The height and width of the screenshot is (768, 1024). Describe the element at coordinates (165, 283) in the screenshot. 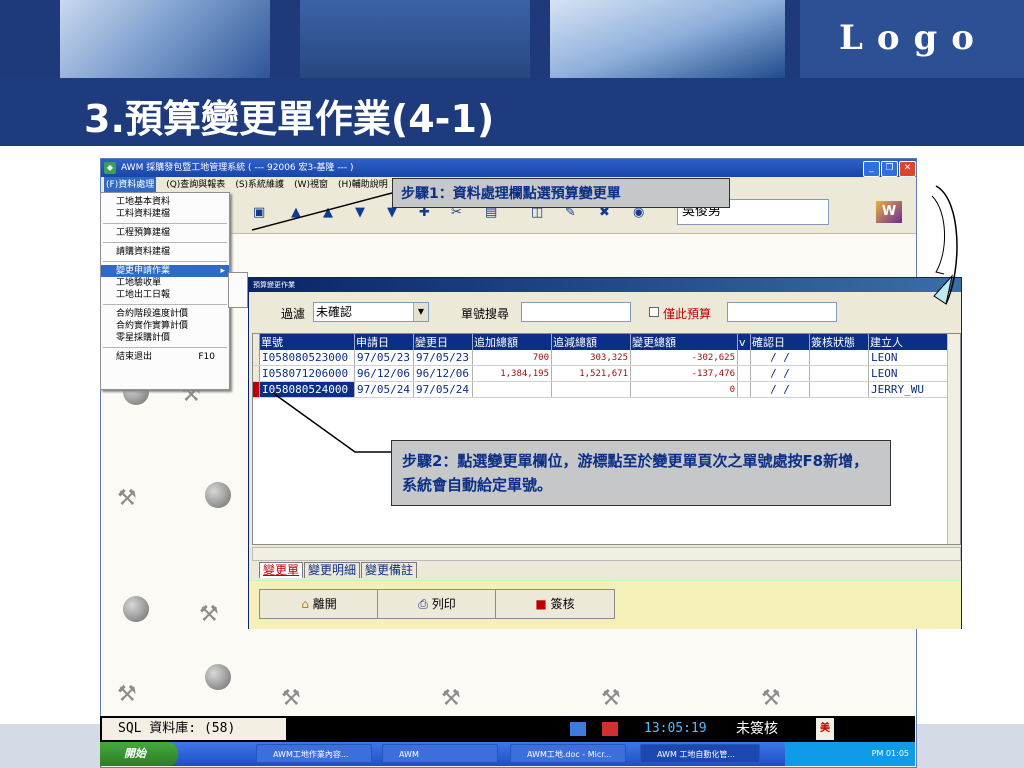

I see `menu-item-site-acceptance: 工地驗收單` at that location.